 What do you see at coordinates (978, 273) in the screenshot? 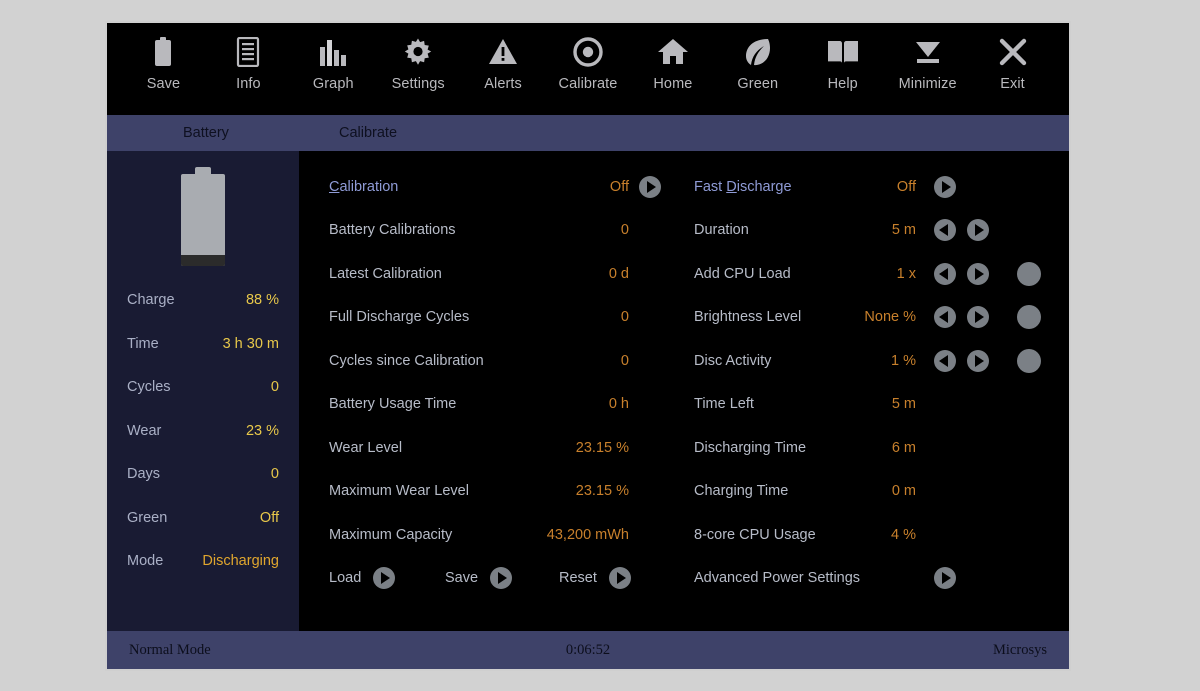
I see `add-cpu-load-increase-button` at bounding box center [978, 273].